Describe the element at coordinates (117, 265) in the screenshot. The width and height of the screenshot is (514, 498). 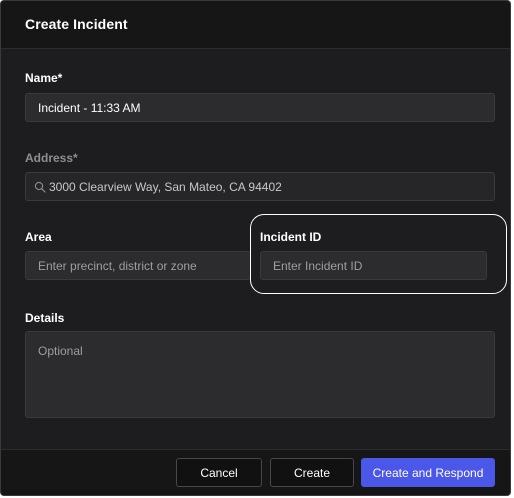
I see `area-placeholder: Enter precinct, district or zone` at that location.